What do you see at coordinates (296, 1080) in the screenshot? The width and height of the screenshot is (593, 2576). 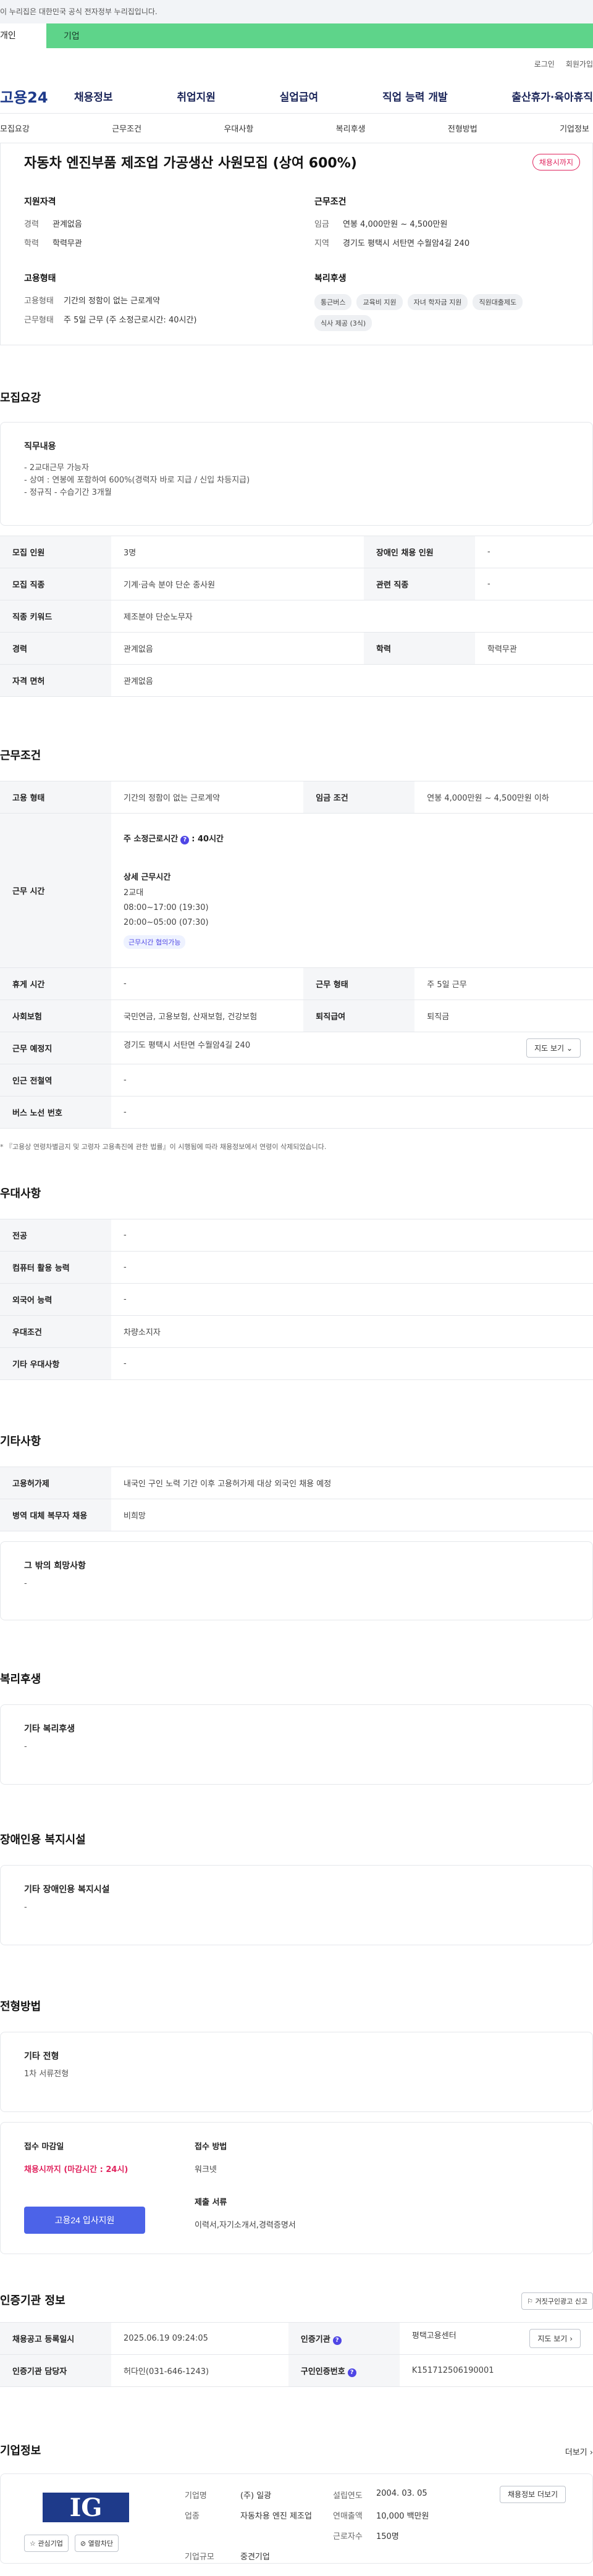 I see `table-row: 인근 전철역 -` at bounding box center [296, 1080].